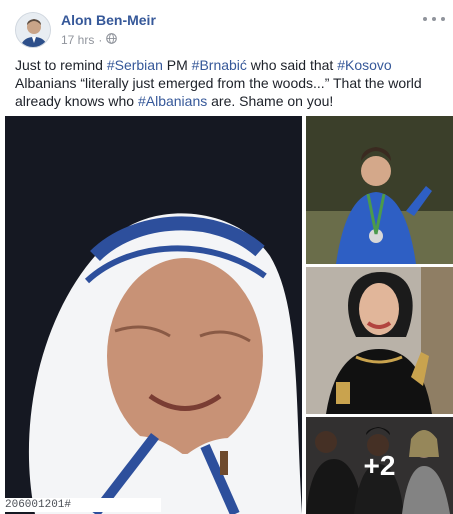 This screenshot has width=453, height=514. Describe the element at coordinates (270, 101) in the screenshot. I see `post-text-segment: are. Shame on you!` at that location.